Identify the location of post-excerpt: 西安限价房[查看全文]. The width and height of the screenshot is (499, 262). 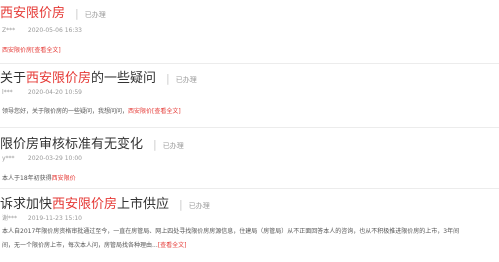
(31, 50).